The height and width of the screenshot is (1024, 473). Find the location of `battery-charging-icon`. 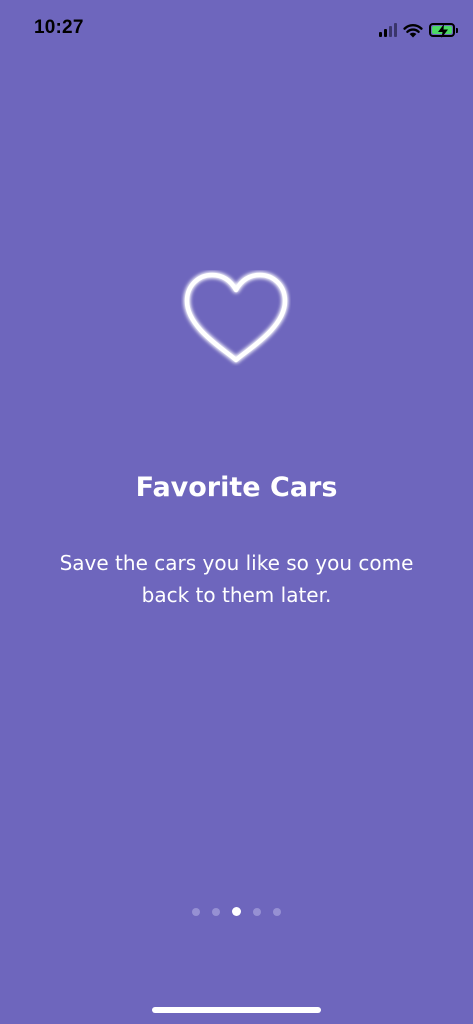

battery-charging-icon is located at coordinates (443, 30).